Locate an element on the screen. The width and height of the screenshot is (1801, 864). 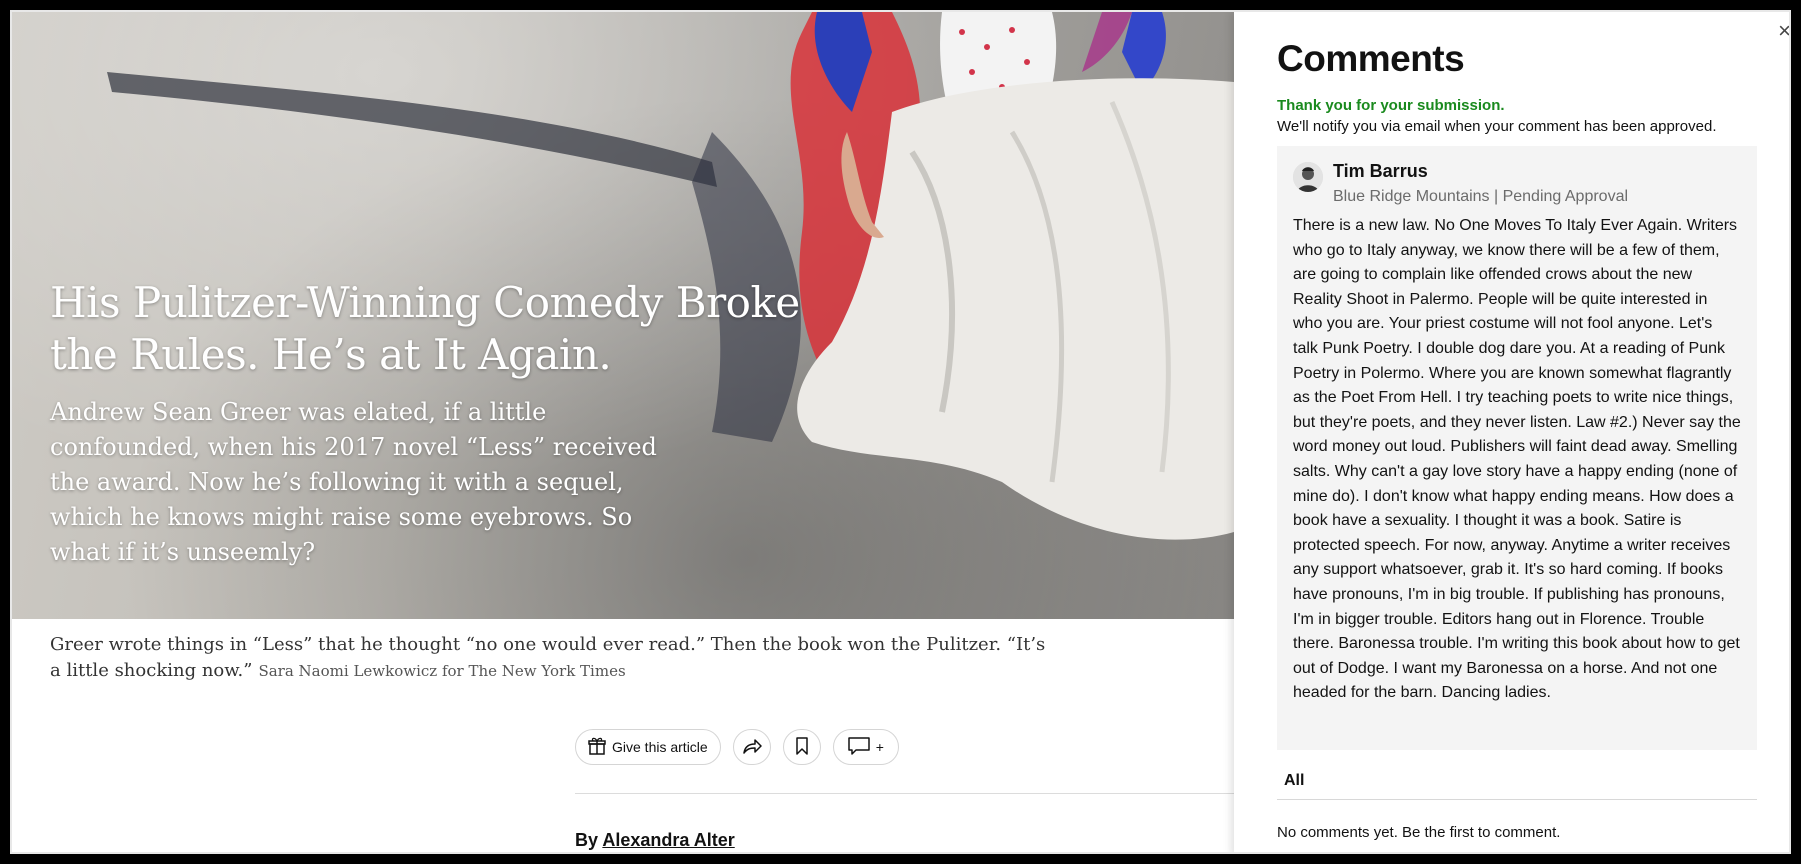
author-link: Alexandra Alter is located at coordinates (668, 840).